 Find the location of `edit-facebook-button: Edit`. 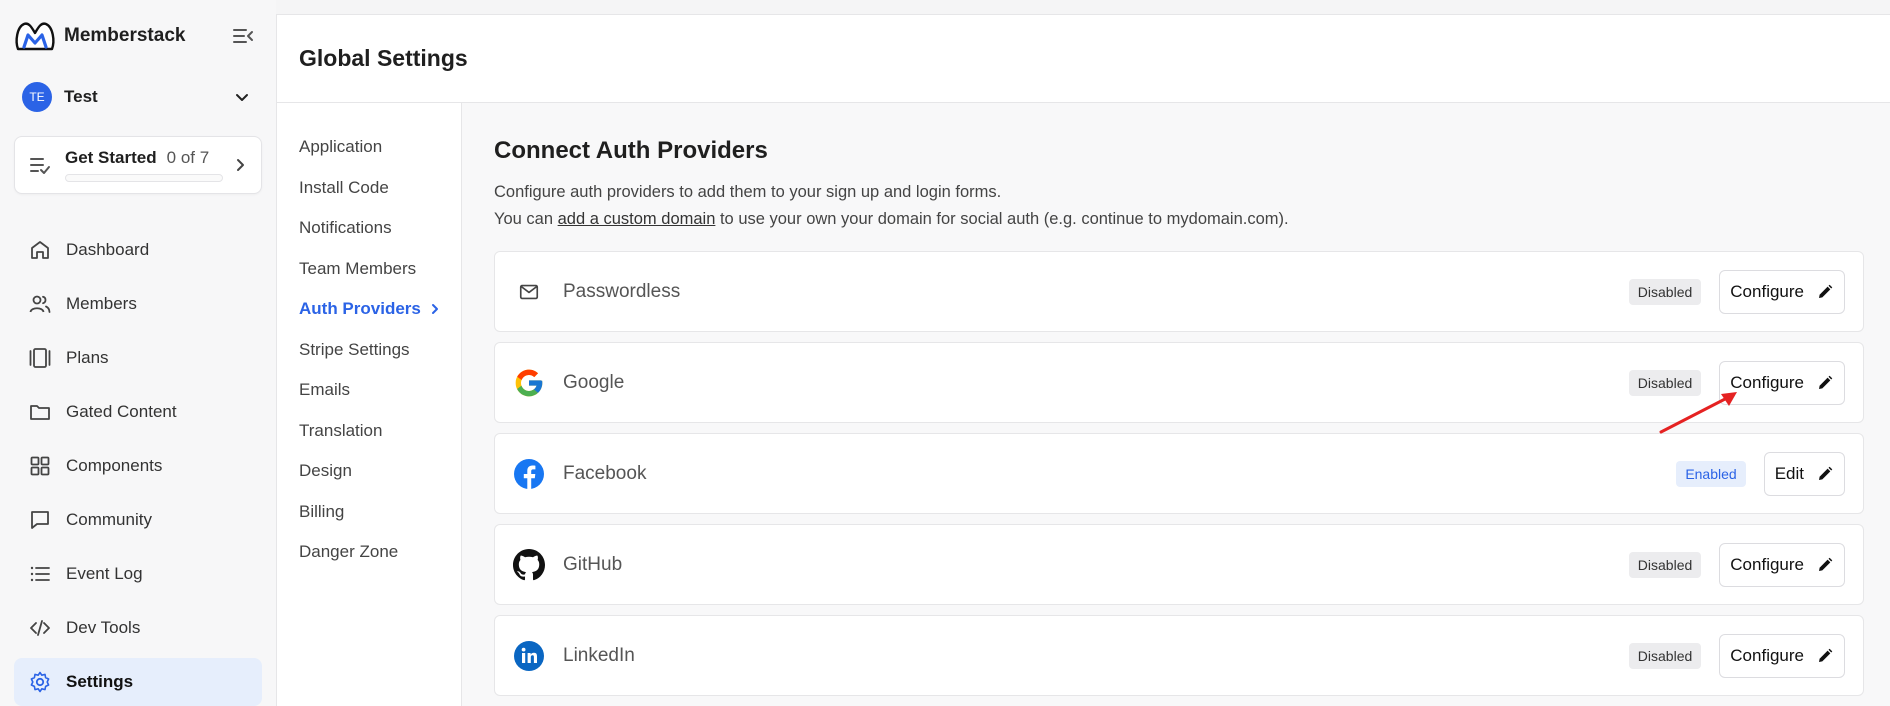

edit-facebook-button: Edit is located at coordinates (1804, 473).